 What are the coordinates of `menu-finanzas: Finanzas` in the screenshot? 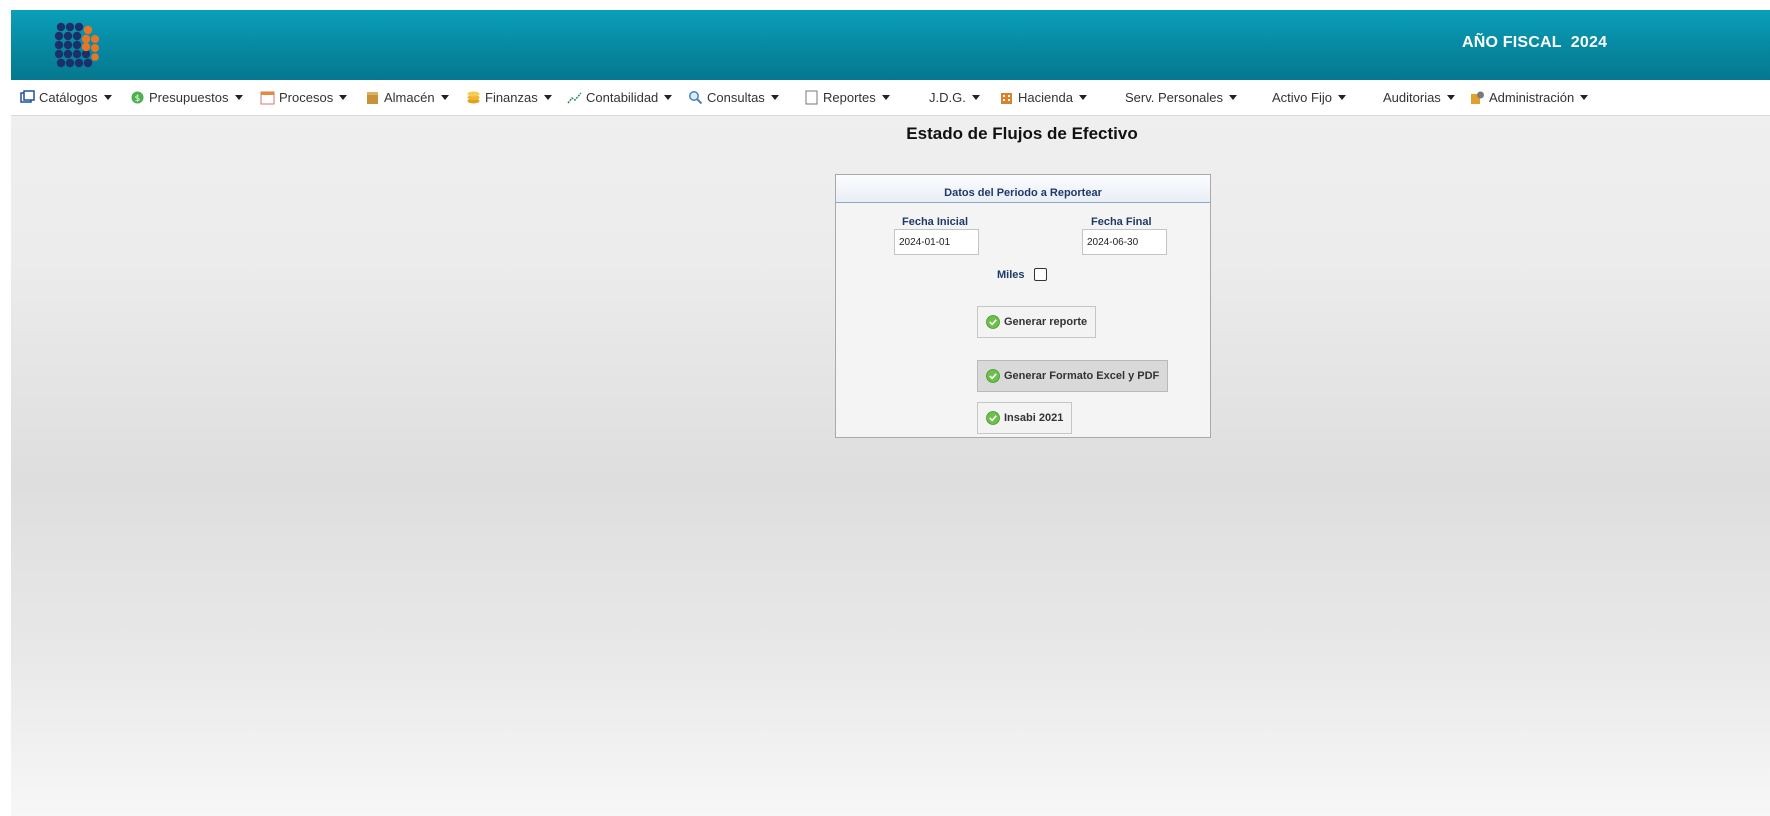 It's located at (509, 97).